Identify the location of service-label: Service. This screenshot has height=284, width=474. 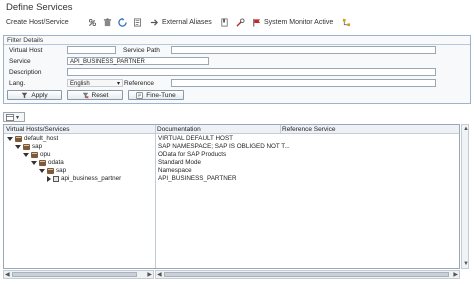
(20, 61).